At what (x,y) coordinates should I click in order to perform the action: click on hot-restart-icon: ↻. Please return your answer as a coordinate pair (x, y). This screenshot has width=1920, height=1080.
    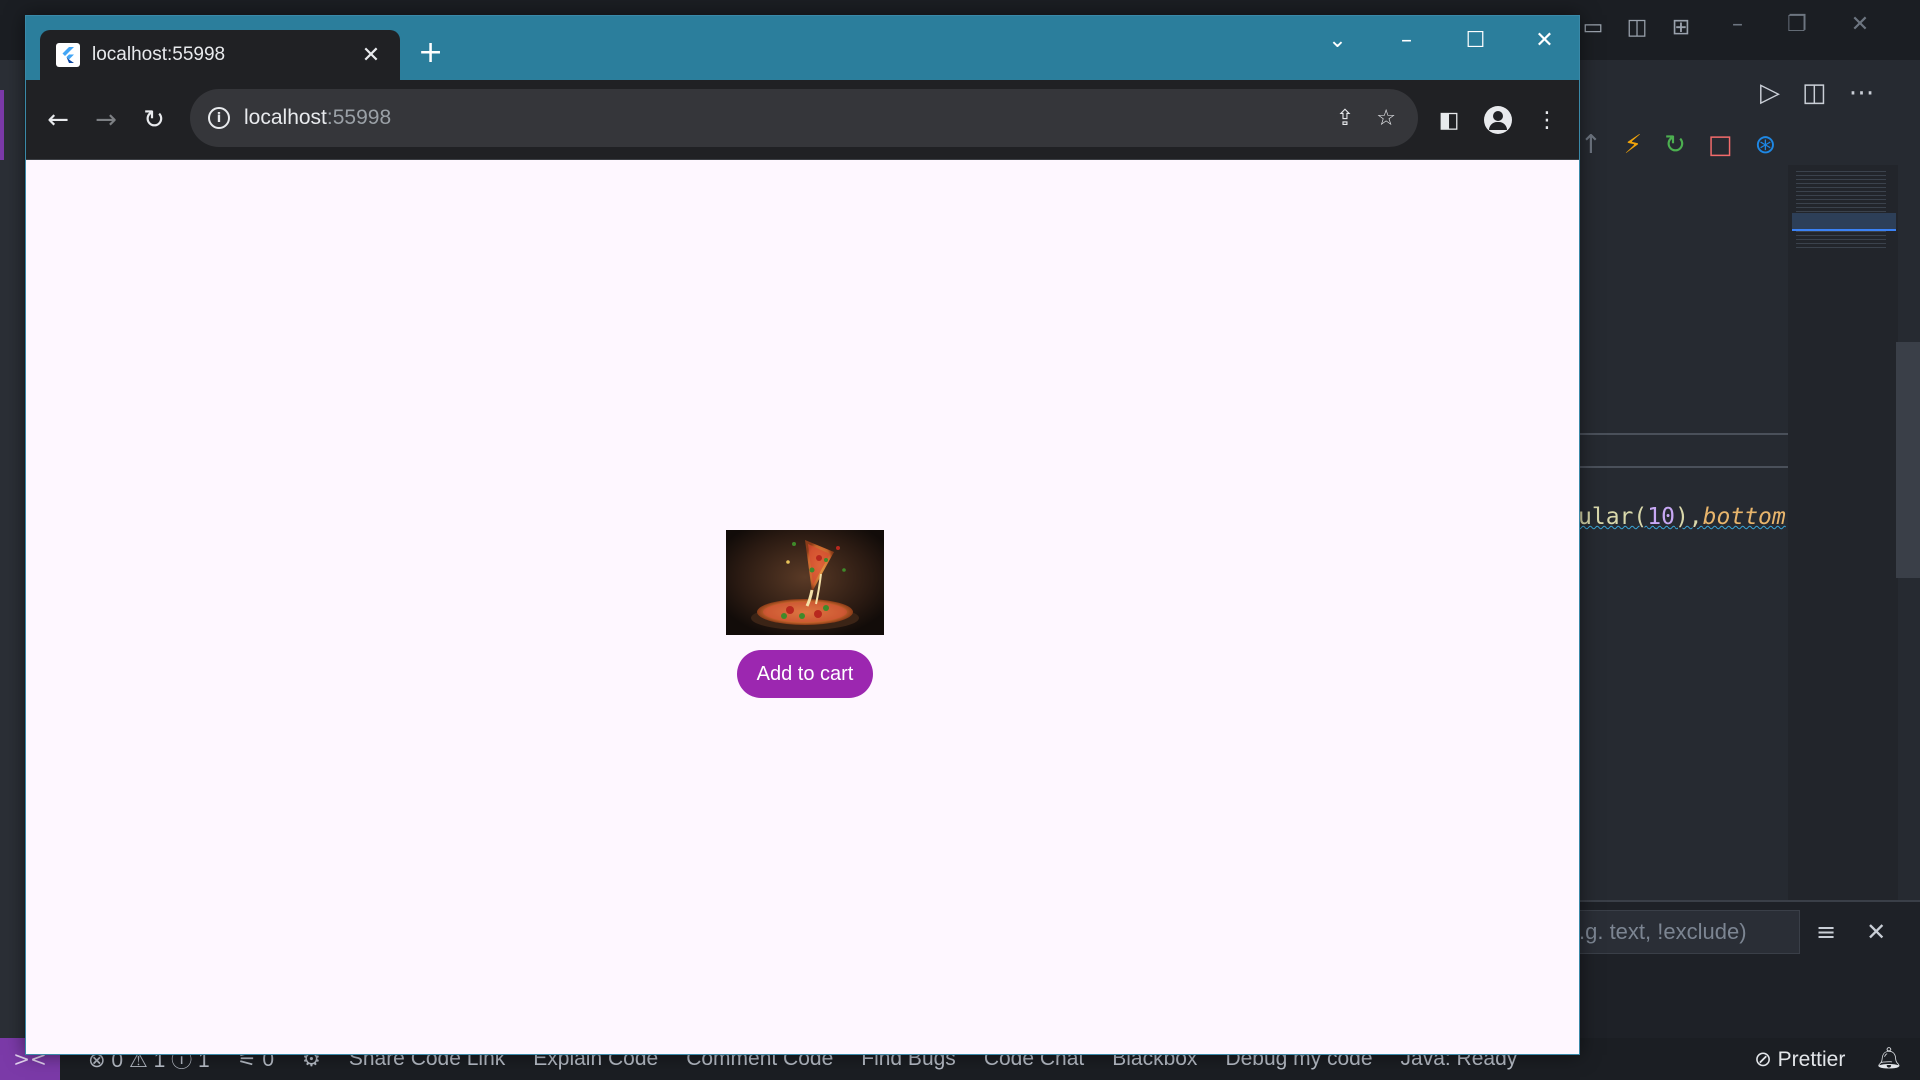
    Looking at the image, I should click on (1675, 145).